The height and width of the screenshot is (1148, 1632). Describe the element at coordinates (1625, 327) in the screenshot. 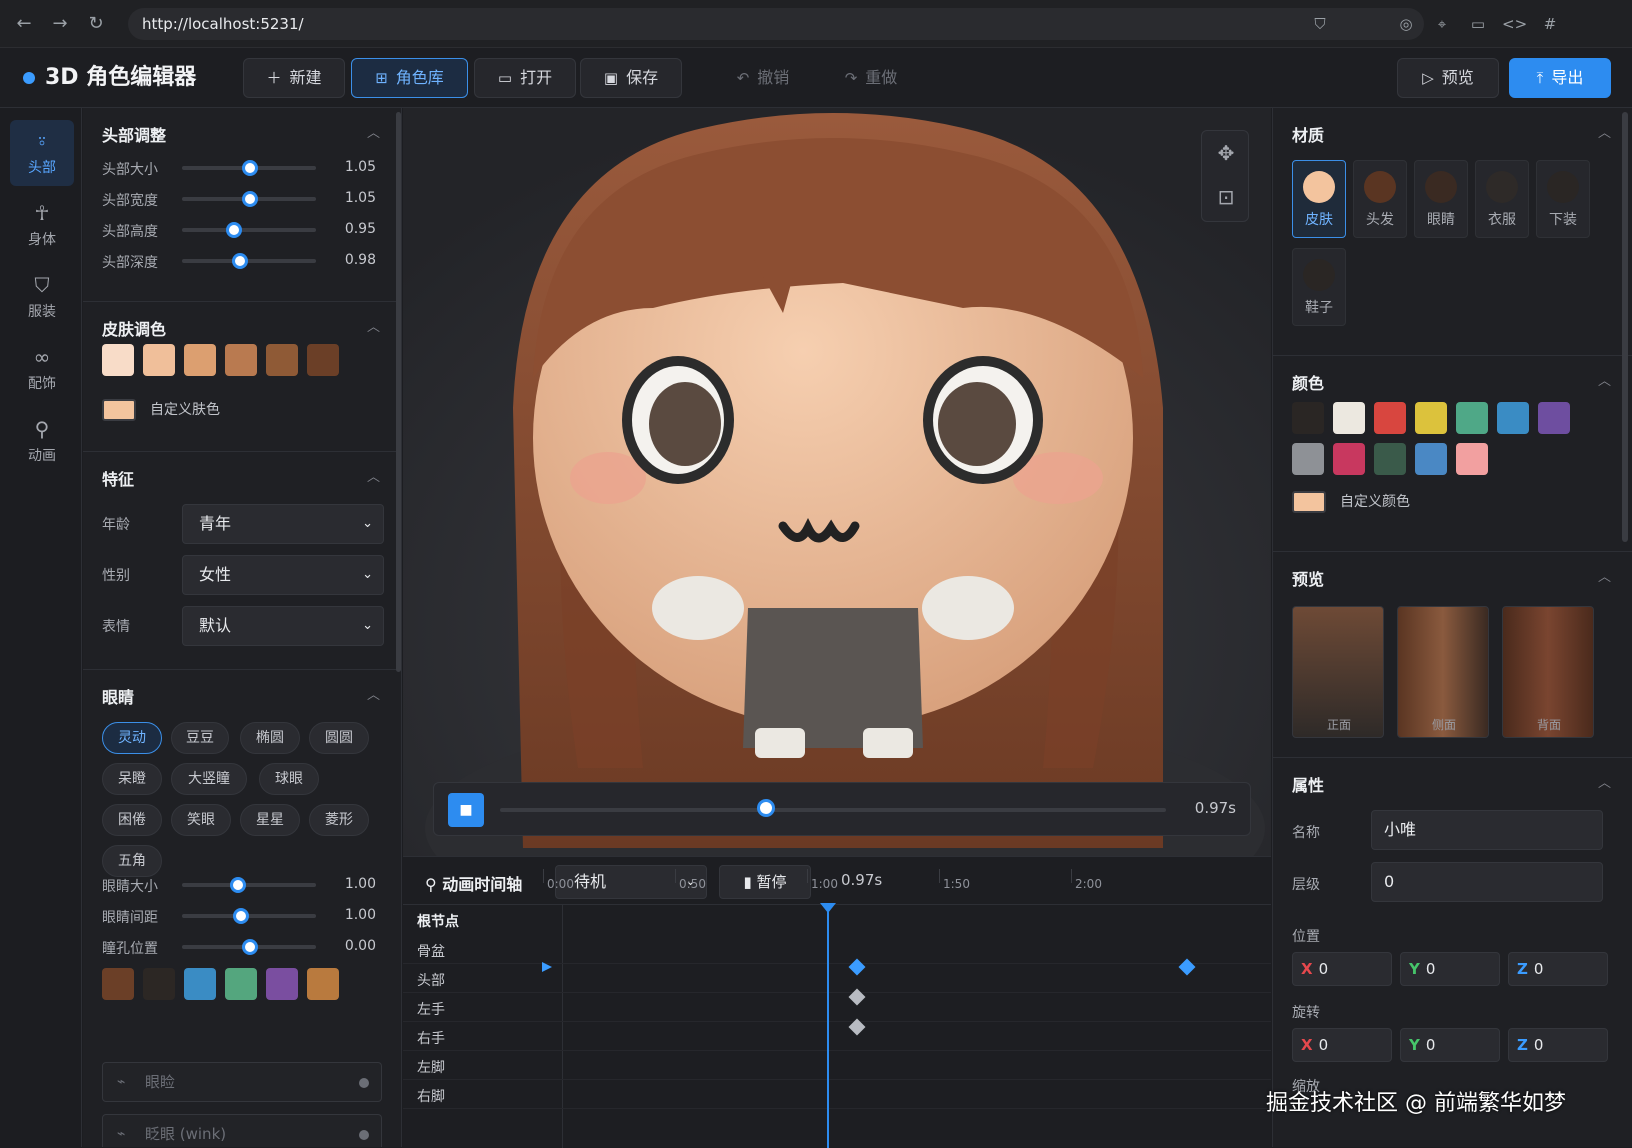

I see `right-scrollbar` at that location.